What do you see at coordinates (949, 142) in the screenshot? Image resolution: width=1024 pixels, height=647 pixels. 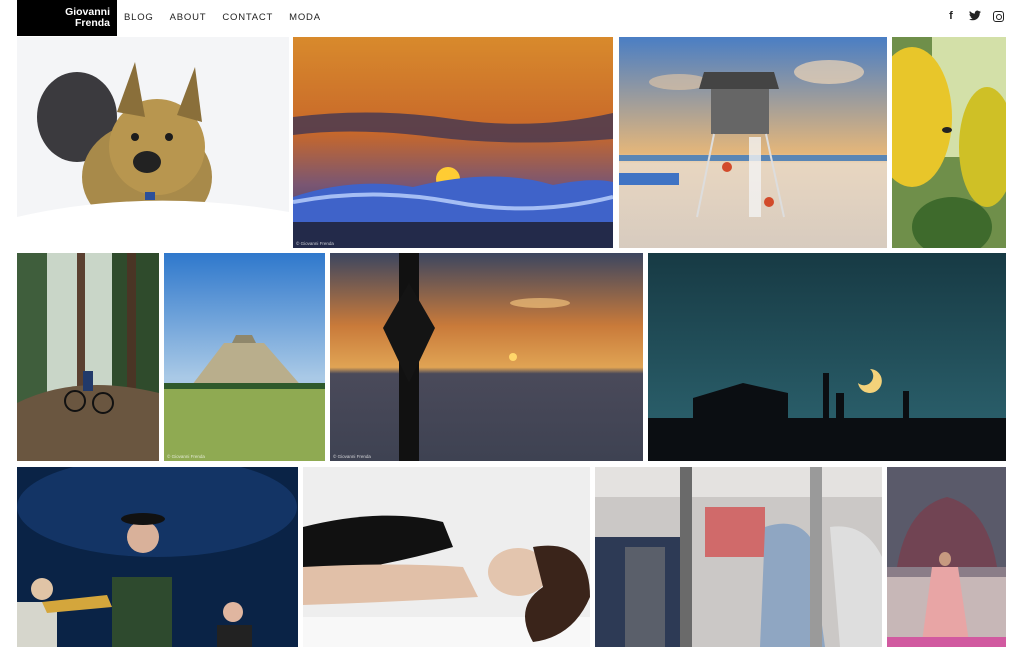 I see `photo-sunflower-bee` at bounding box center [949, 142].